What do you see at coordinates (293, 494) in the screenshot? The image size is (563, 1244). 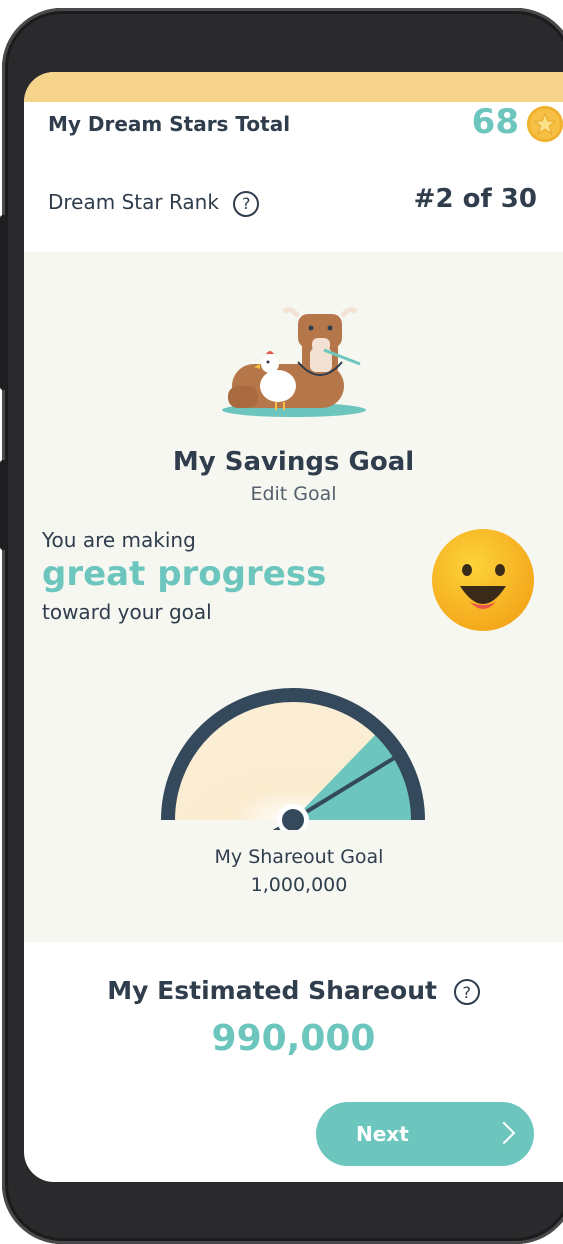 I see `edit-goal-link: Edit Goal` at bounding box center [293, 494].